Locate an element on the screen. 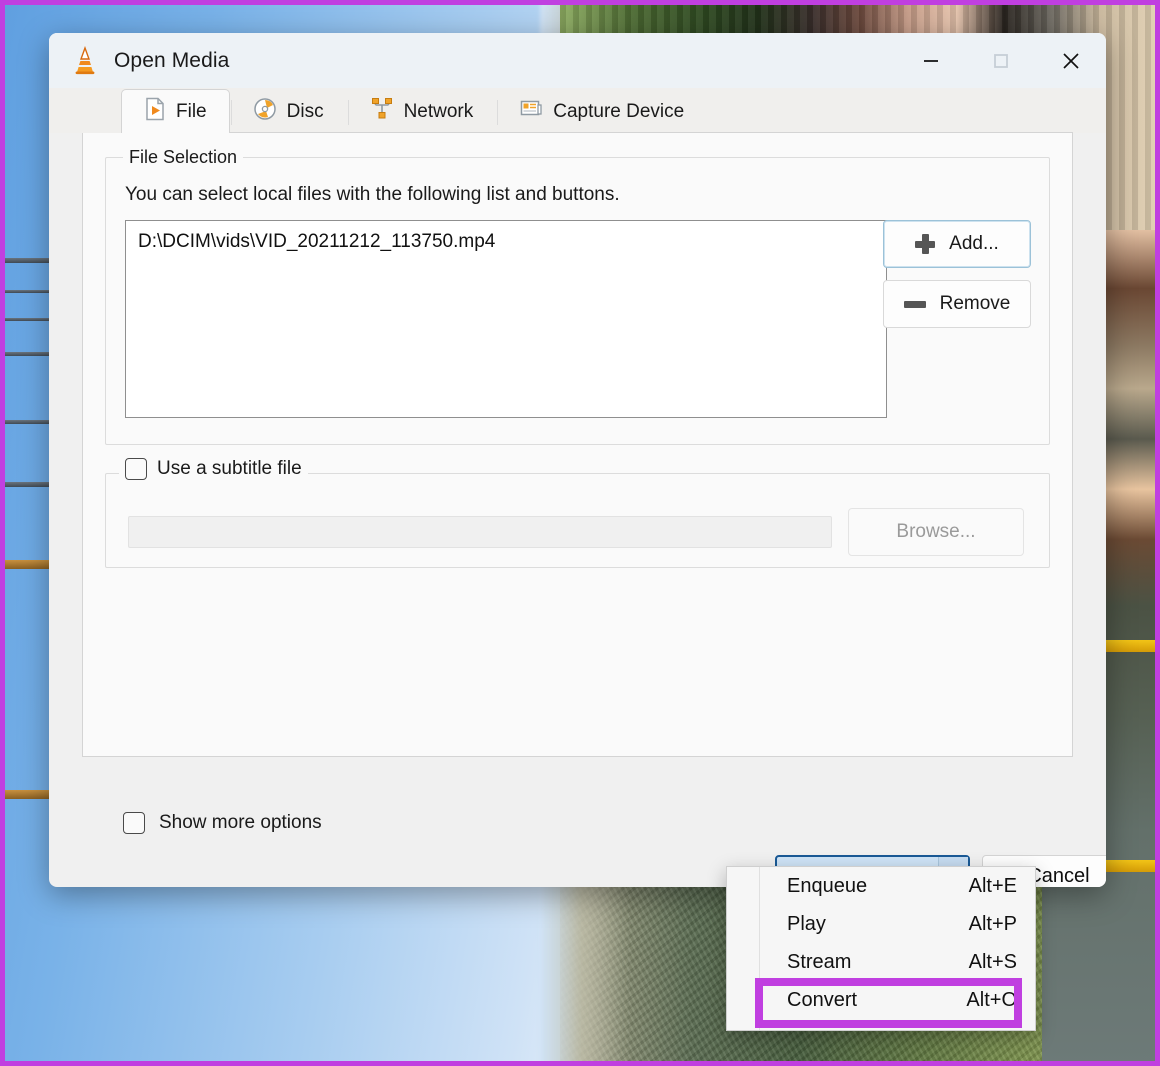 This screenshot has height=1066, width=1160. menu-item-enqueue: Enqueue Alt+E is located at coordinates (881, 886).